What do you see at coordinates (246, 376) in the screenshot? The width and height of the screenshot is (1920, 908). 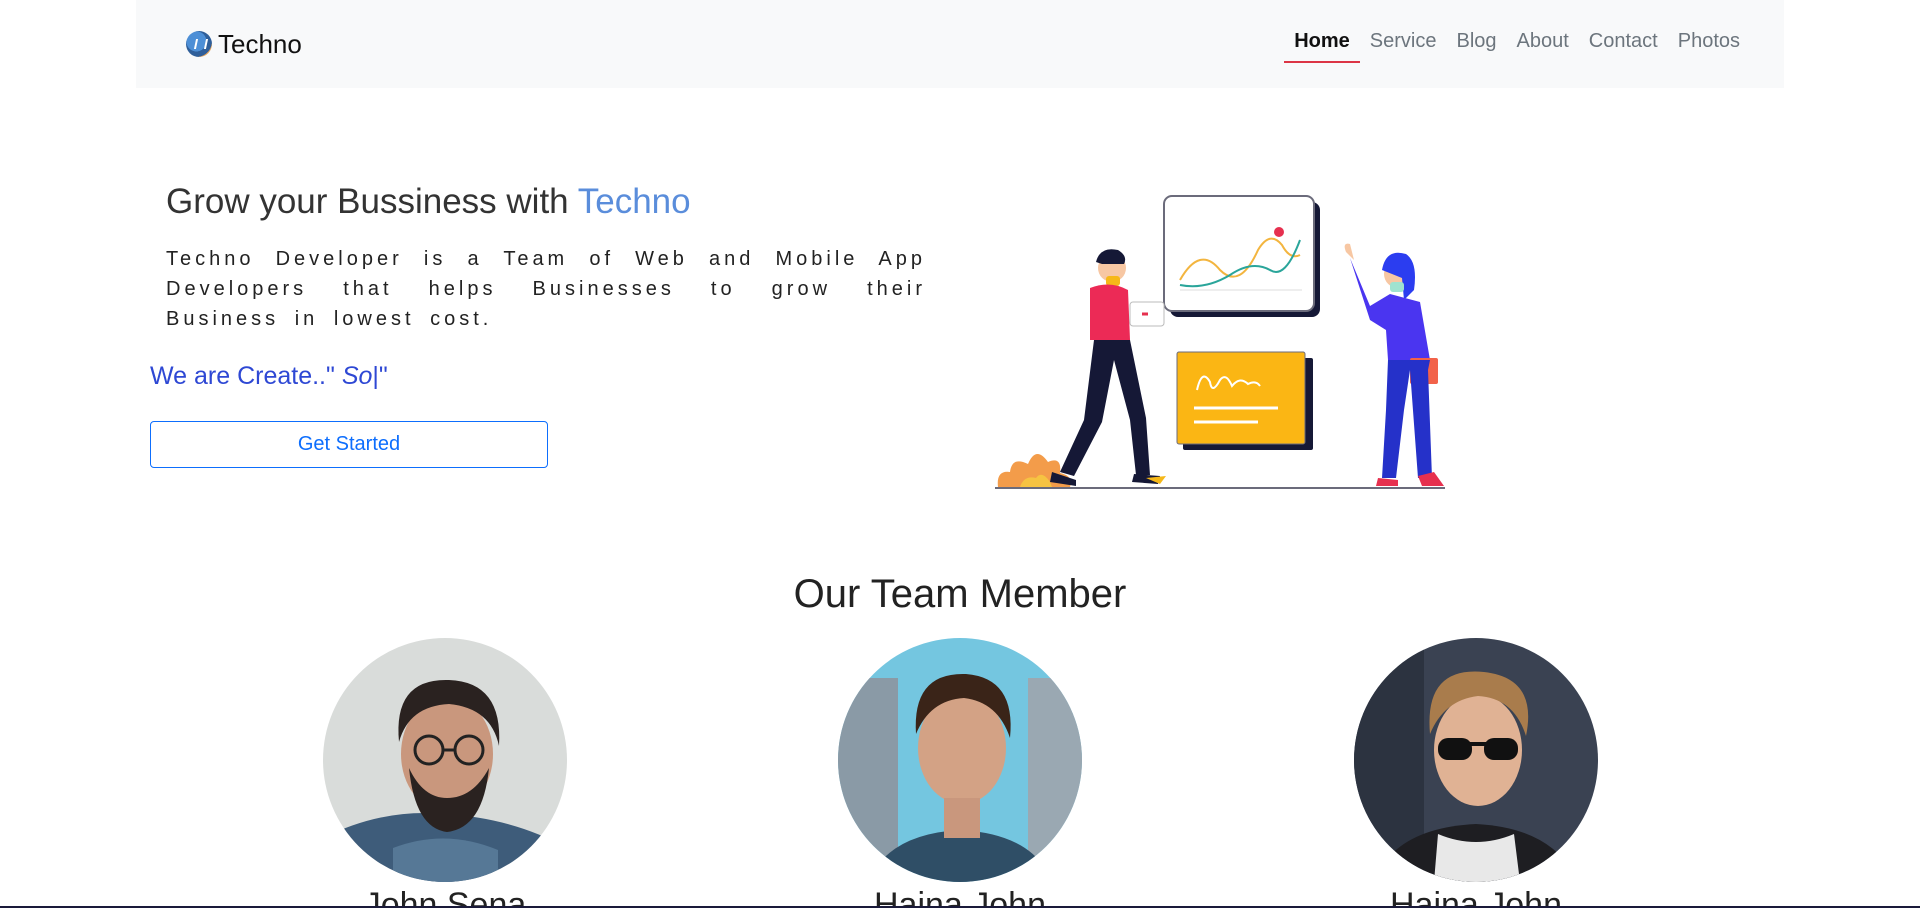 I see `typed-prefix: We are Create.."` at bounding box center [246, 376].